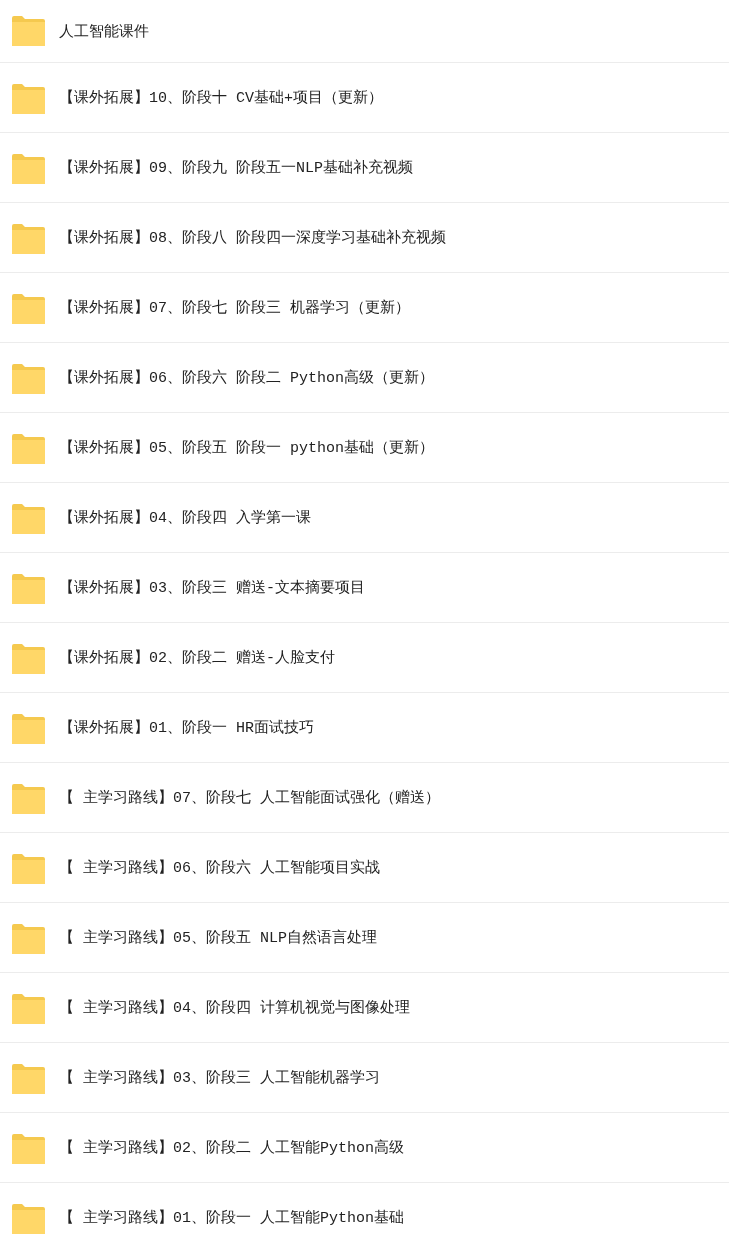 This screenshot has height=1235, width=729. I want to click on folder-name: 【课外拓展】01、阶段一 HR面试技巧, so click(186, 727).